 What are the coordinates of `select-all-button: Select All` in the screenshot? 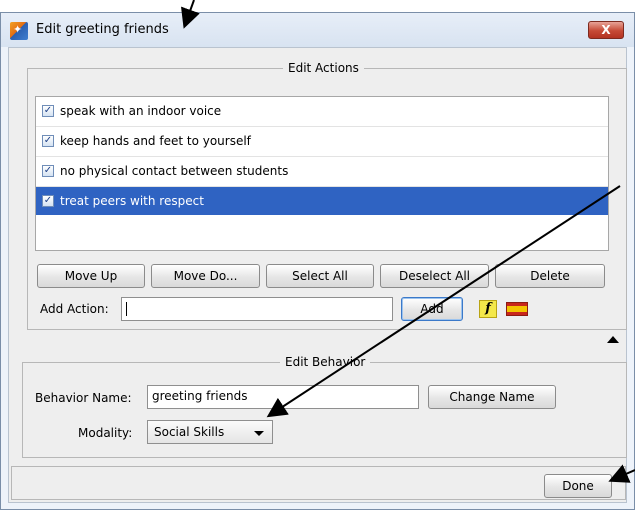 It's located at (320, 276).